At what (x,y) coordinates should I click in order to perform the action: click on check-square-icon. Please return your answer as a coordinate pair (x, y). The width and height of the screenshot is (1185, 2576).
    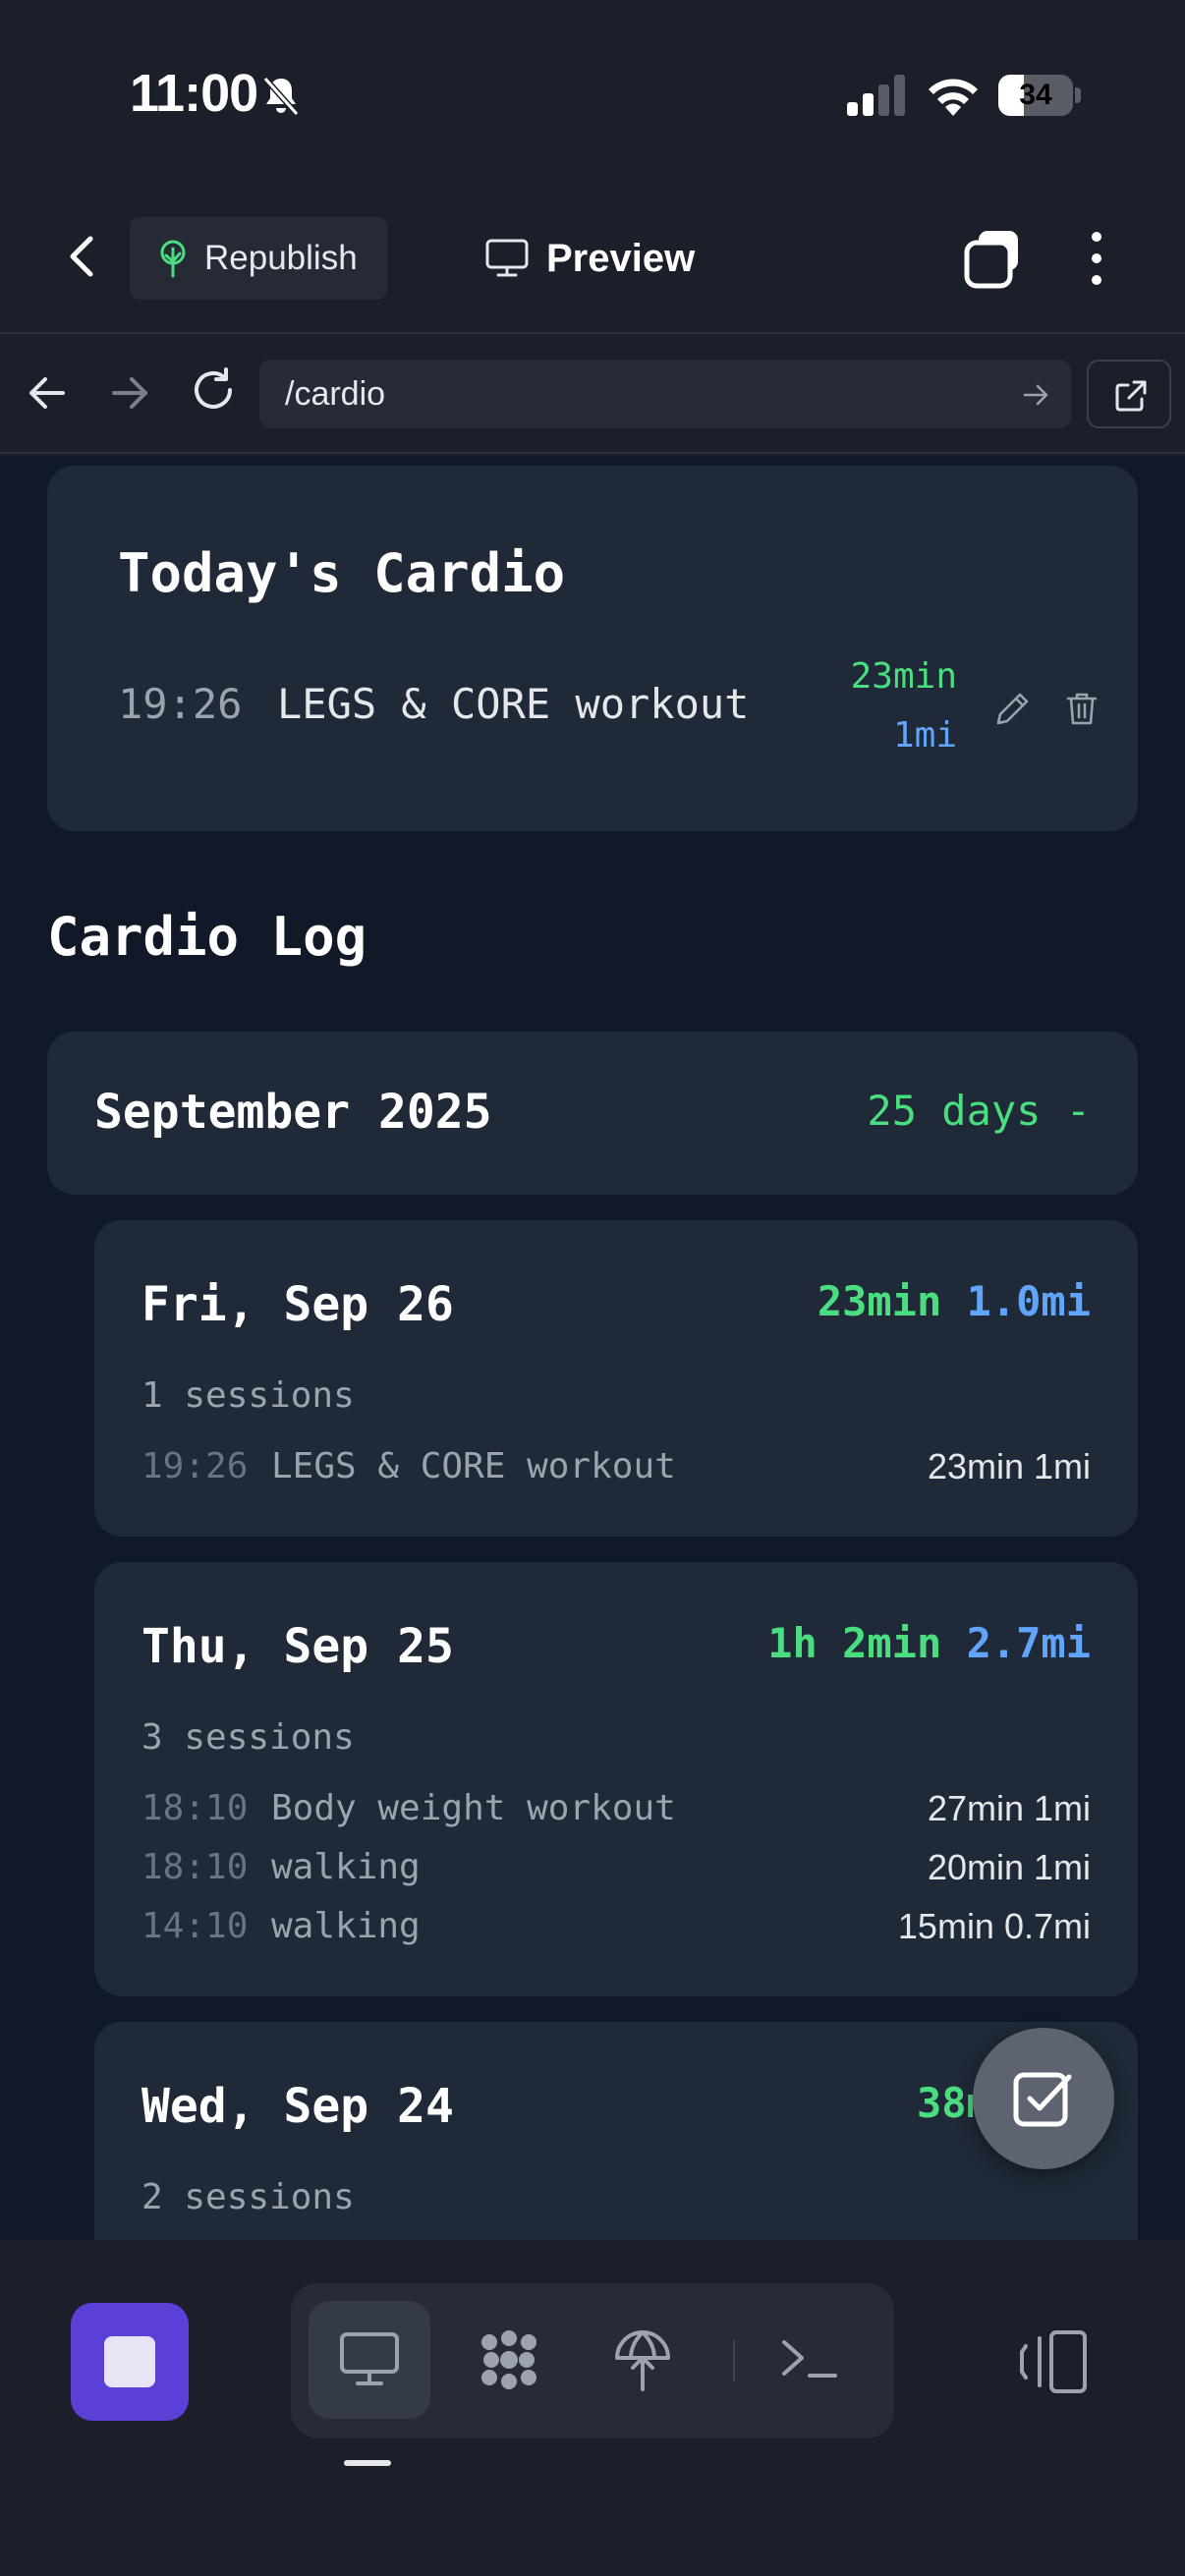
    Looking at the image, I should click on (1042, 2099).